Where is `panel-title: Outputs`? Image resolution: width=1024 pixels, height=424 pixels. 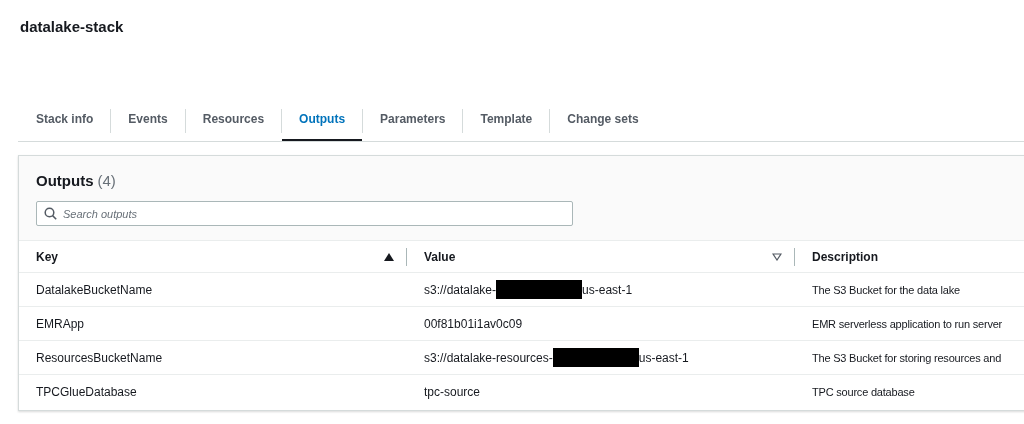
panel-title: Outputs is located at coordinates (65, 180).